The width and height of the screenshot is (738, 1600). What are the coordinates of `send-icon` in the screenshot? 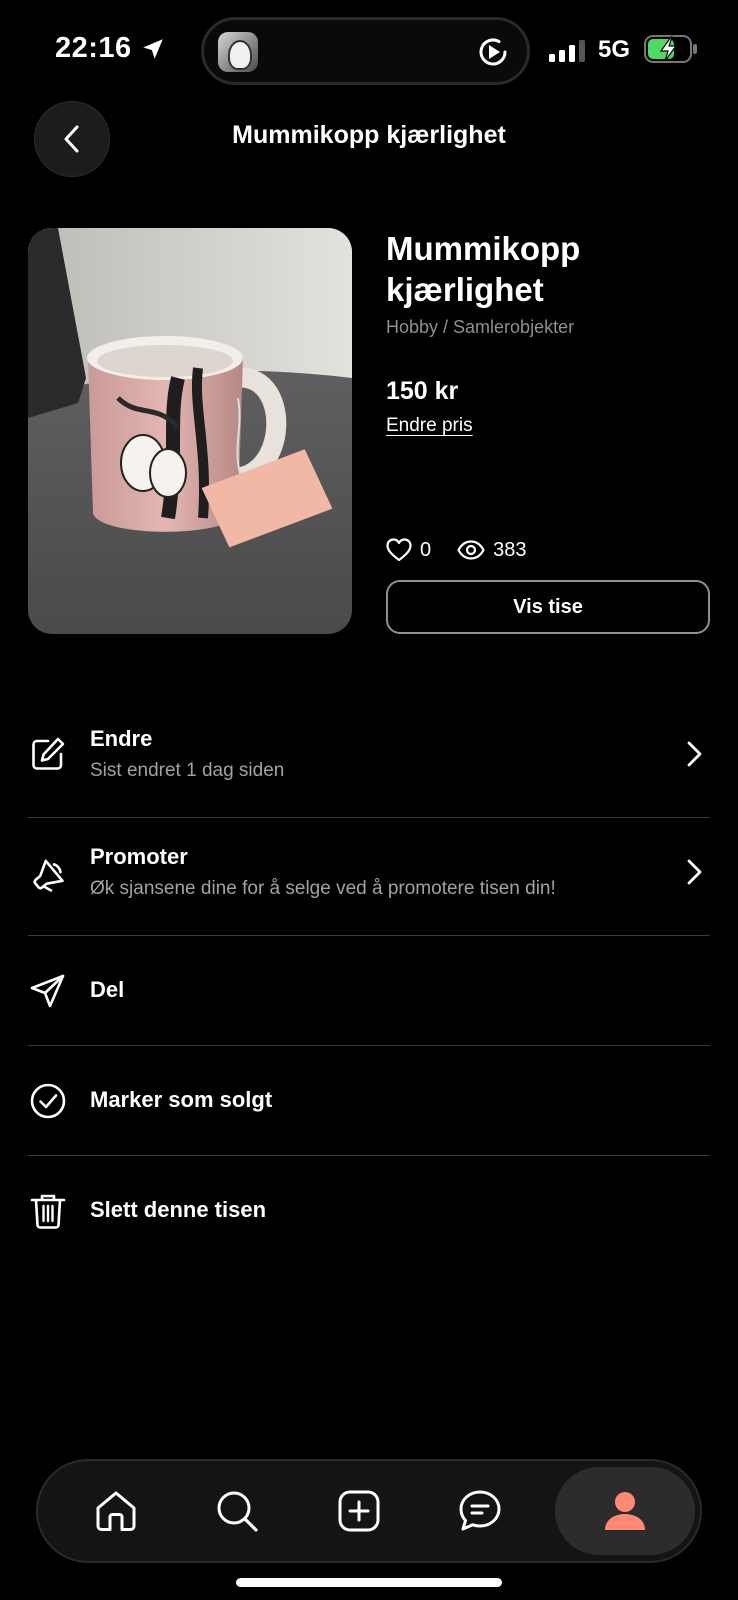 It's located at (47, 991).